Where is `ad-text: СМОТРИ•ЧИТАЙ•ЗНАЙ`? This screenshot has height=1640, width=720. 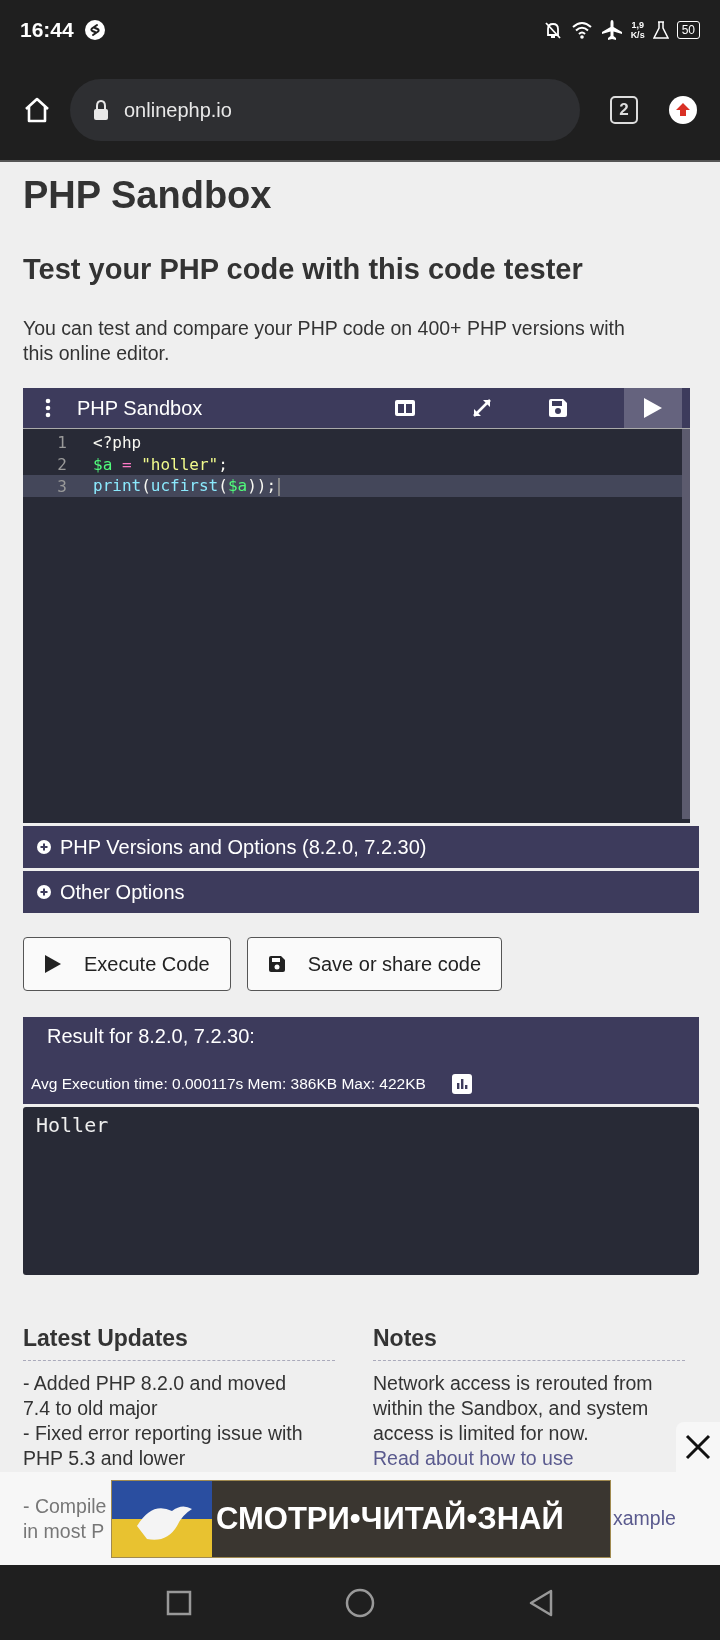
ad-text: СМОТРИ•ЧИТАЙ•ЗНАЙ is located at coordinates (390, 1518).